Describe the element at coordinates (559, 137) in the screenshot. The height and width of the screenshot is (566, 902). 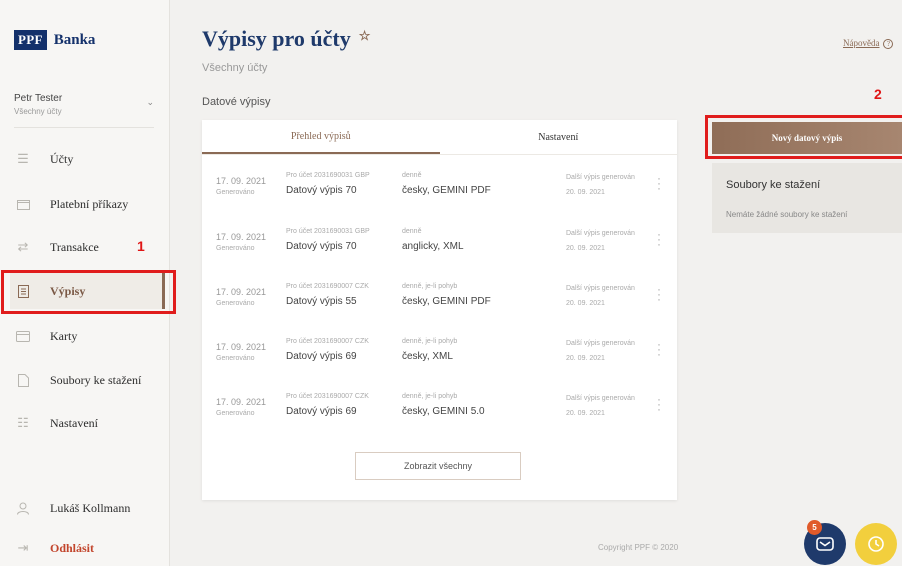
I see `tab-nastaveni: Nastavení` at that location.